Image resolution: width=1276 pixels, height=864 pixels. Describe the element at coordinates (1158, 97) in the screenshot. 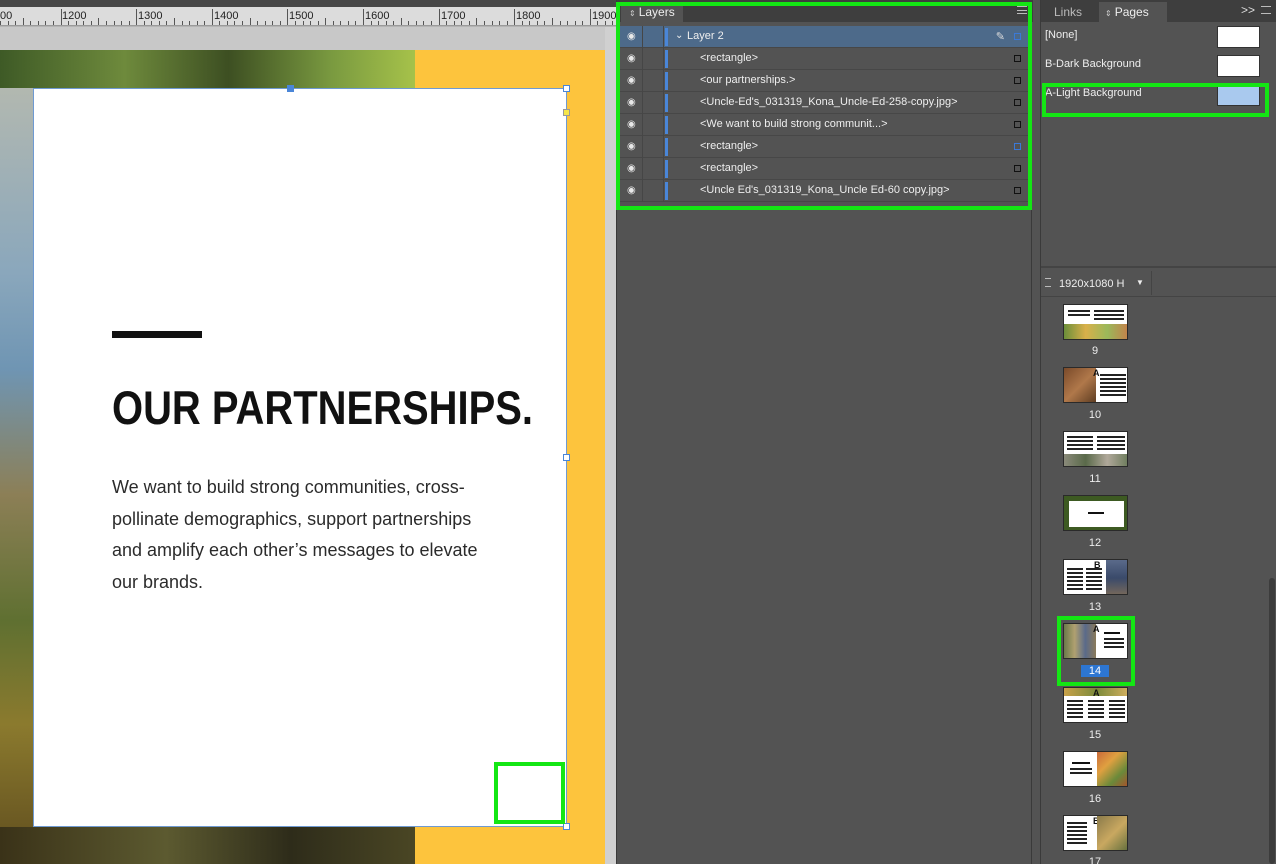

I see `master-a-light-background: A-Light Background` at that location.